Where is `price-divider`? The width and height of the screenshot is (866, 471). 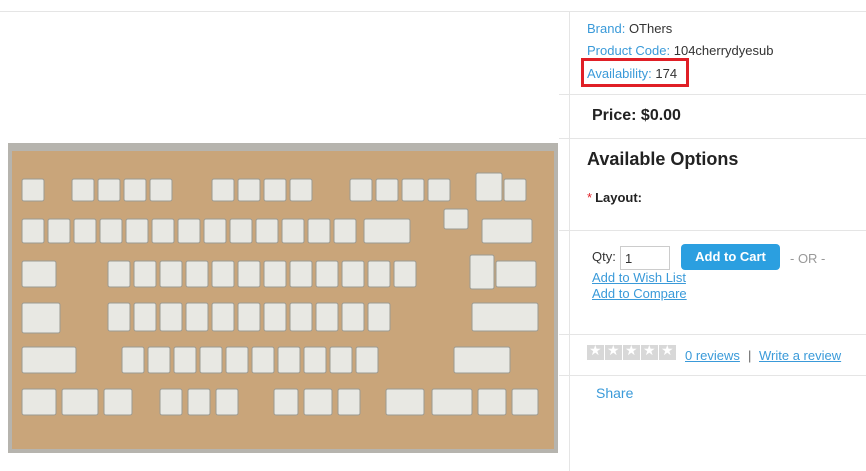 price-divider is located at coordinates (712, 94).